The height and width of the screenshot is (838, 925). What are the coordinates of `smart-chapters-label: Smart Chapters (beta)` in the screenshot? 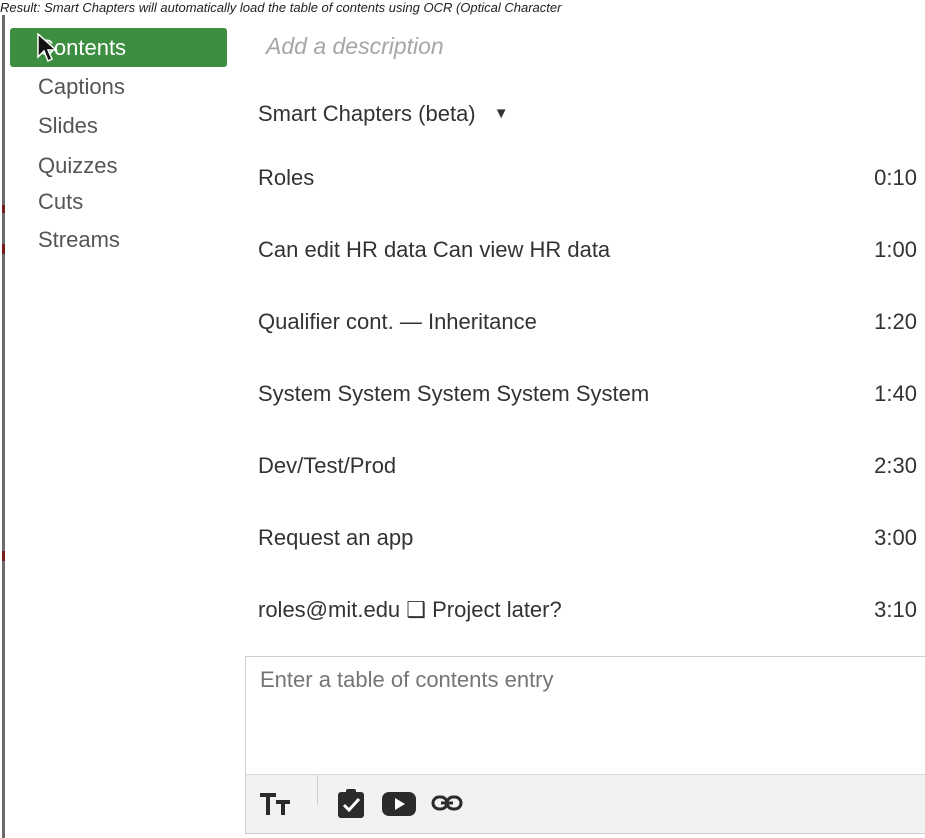 It's located at (367, 113).